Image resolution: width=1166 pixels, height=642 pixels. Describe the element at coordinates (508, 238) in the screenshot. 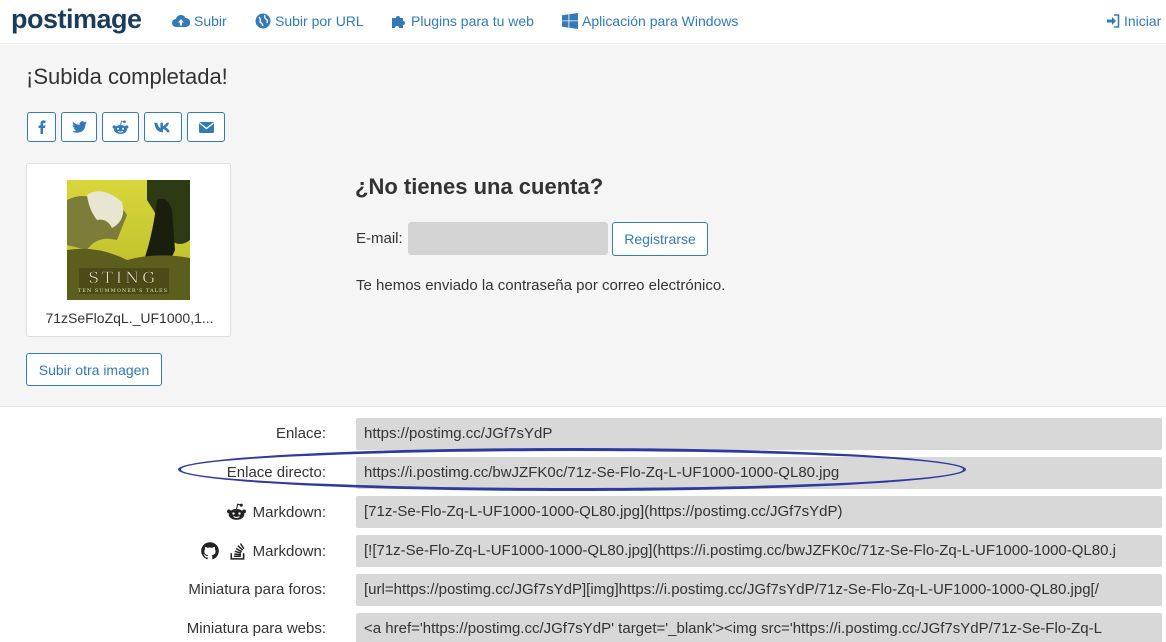

I see `email-field` at that location.